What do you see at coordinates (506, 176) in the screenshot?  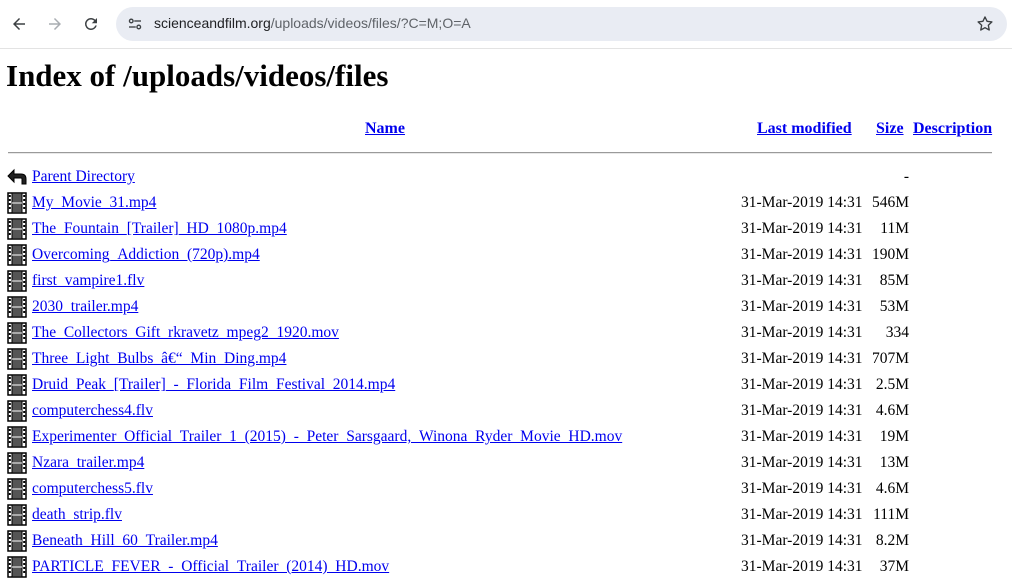 I see `parent-directory-row: Parent Directory -` at bounding box center [506, 176].